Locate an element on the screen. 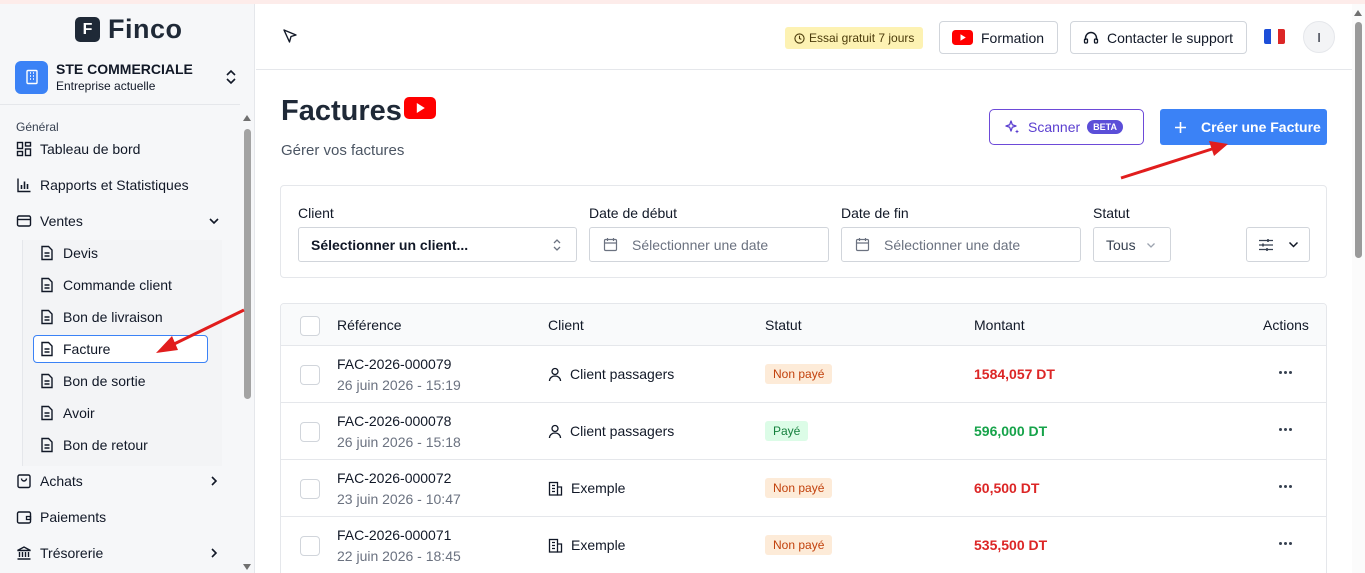  invoice-reference: FAC-2026-000072 is located at coordinates (394, 478).